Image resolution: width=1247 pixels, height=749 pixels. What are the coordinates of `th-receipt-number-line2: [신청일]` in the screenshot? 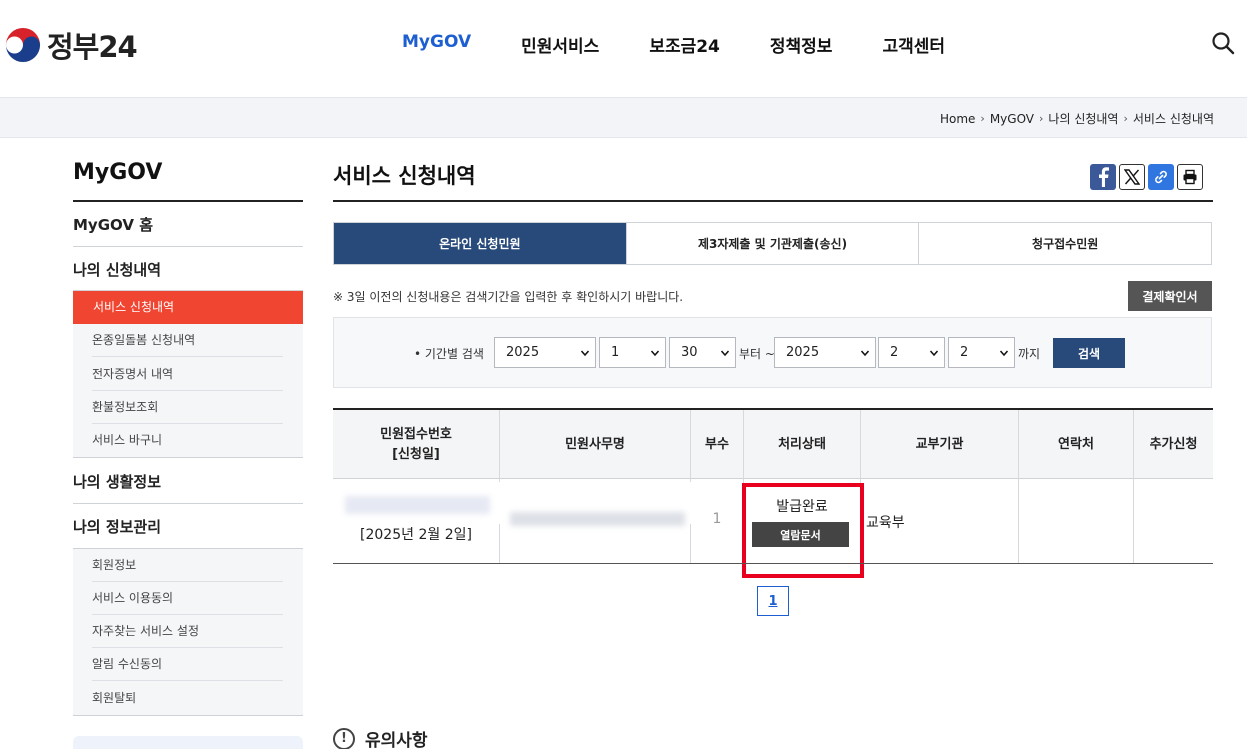 It's located at (416, 454).